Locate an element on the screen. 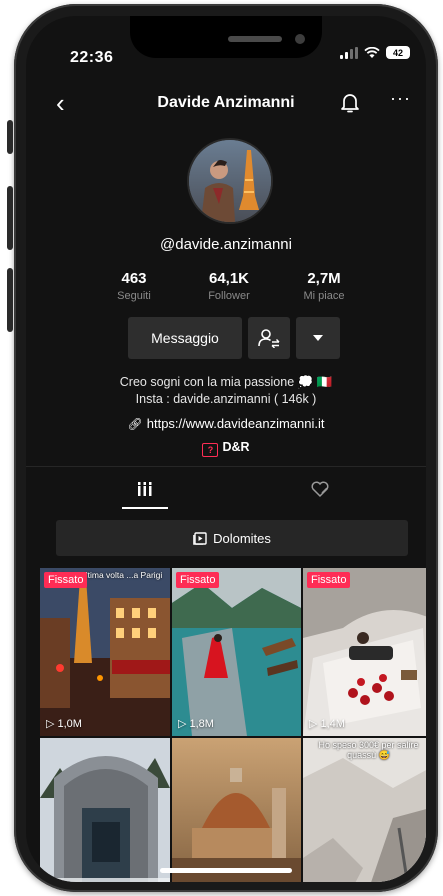 The image size is (443, 896). liked-videos-icon is located at coordinates (320, 489).